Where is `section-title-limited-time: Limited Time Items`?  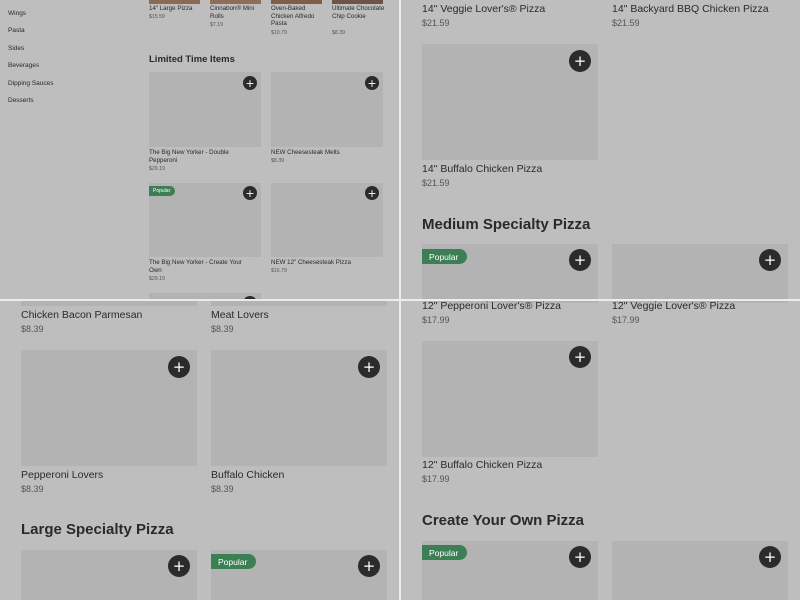 section-title-limited-time: Limited Time Items is located at coordinates (192, 59).